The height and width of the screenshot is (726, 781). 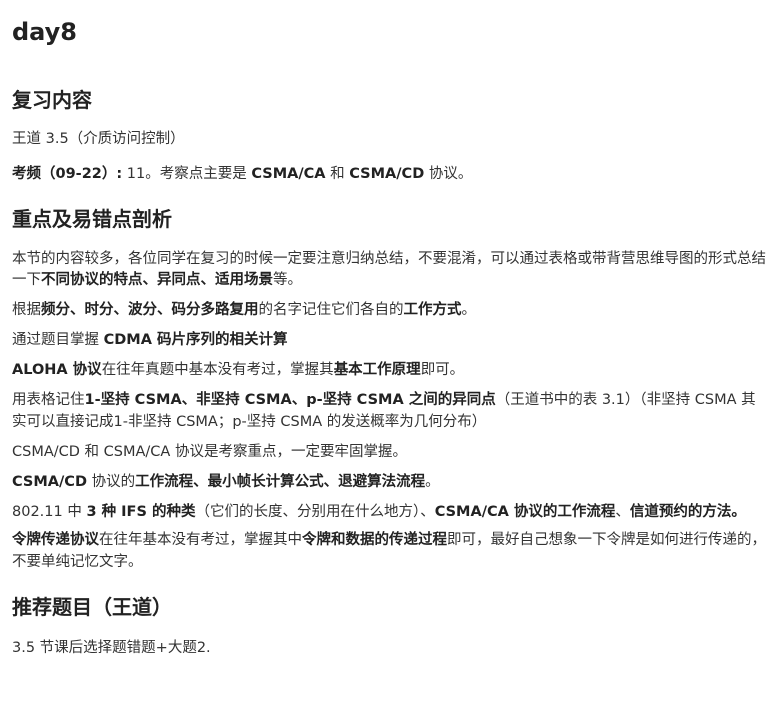 What do you see at coordinates (49, 512) in the screenshot?
I see `kp8-a: 802.11 中` at bounding box center [49, 512].